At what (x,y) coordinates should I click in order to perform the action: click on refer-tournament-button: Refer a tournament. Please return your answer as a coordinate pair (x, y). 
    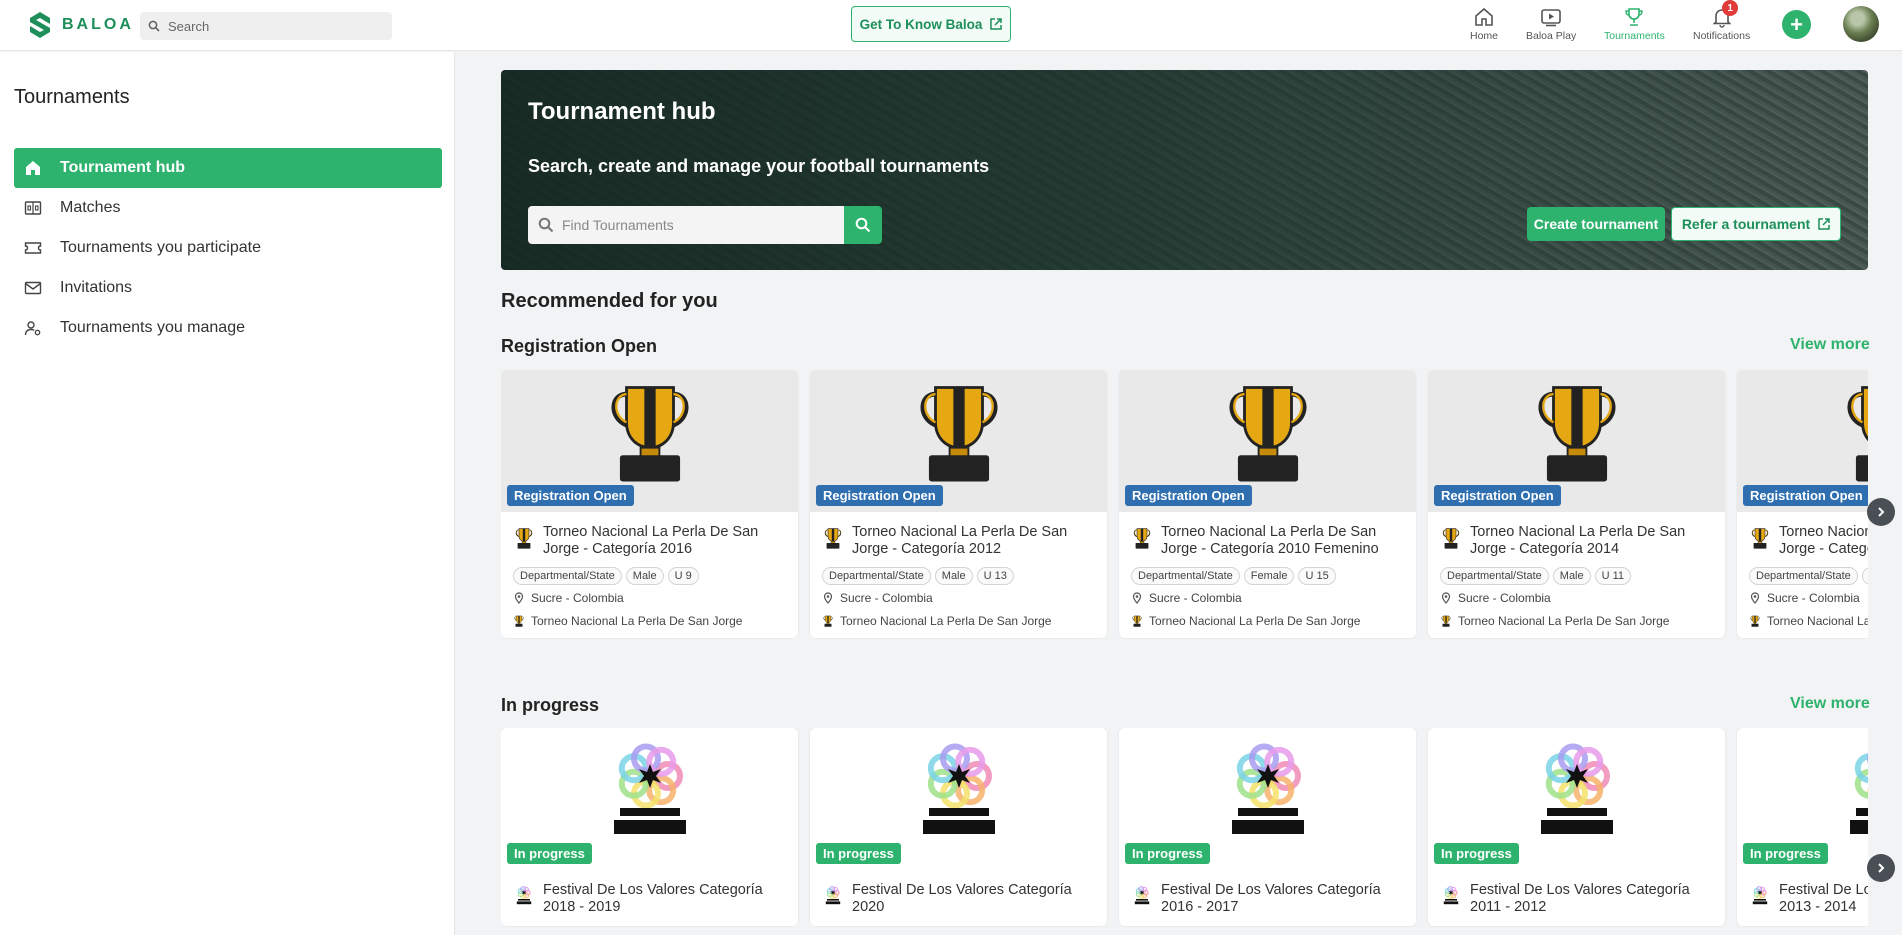
    Looking at the image, I should click on (1756, 224).